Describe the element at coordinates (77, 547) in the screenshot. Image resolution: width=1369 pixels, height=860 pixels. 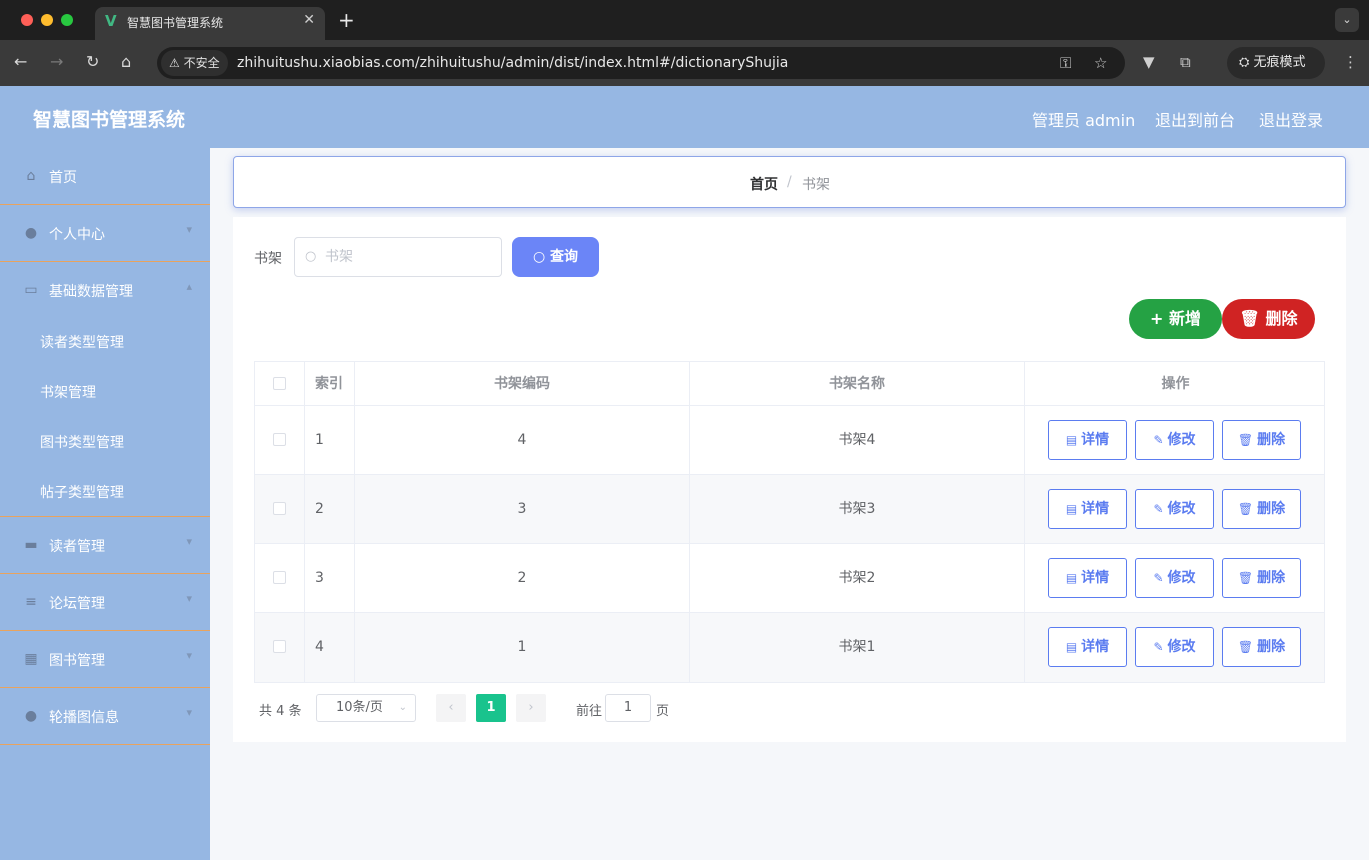
I see `sidebar-item-label: 读者管理` at that location.